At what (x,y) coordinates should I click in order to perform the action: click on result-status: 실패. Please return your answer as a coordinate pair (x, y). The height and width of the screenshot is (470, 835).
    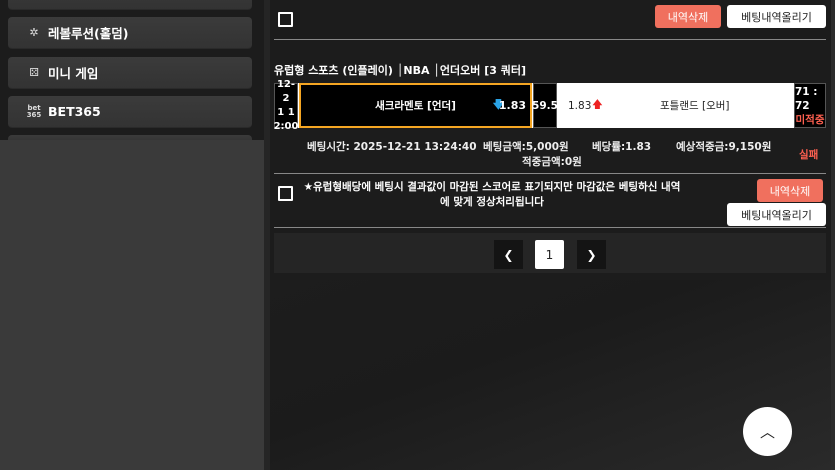
    Looking at the image, I should click on (809, 155).